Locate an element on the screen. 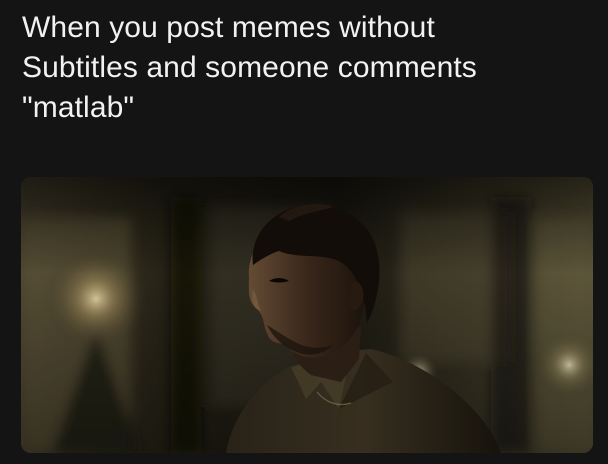 The image size is (608, 464). caption-line-2: Subtitles and someone comments is located at coordinates (249, 67).